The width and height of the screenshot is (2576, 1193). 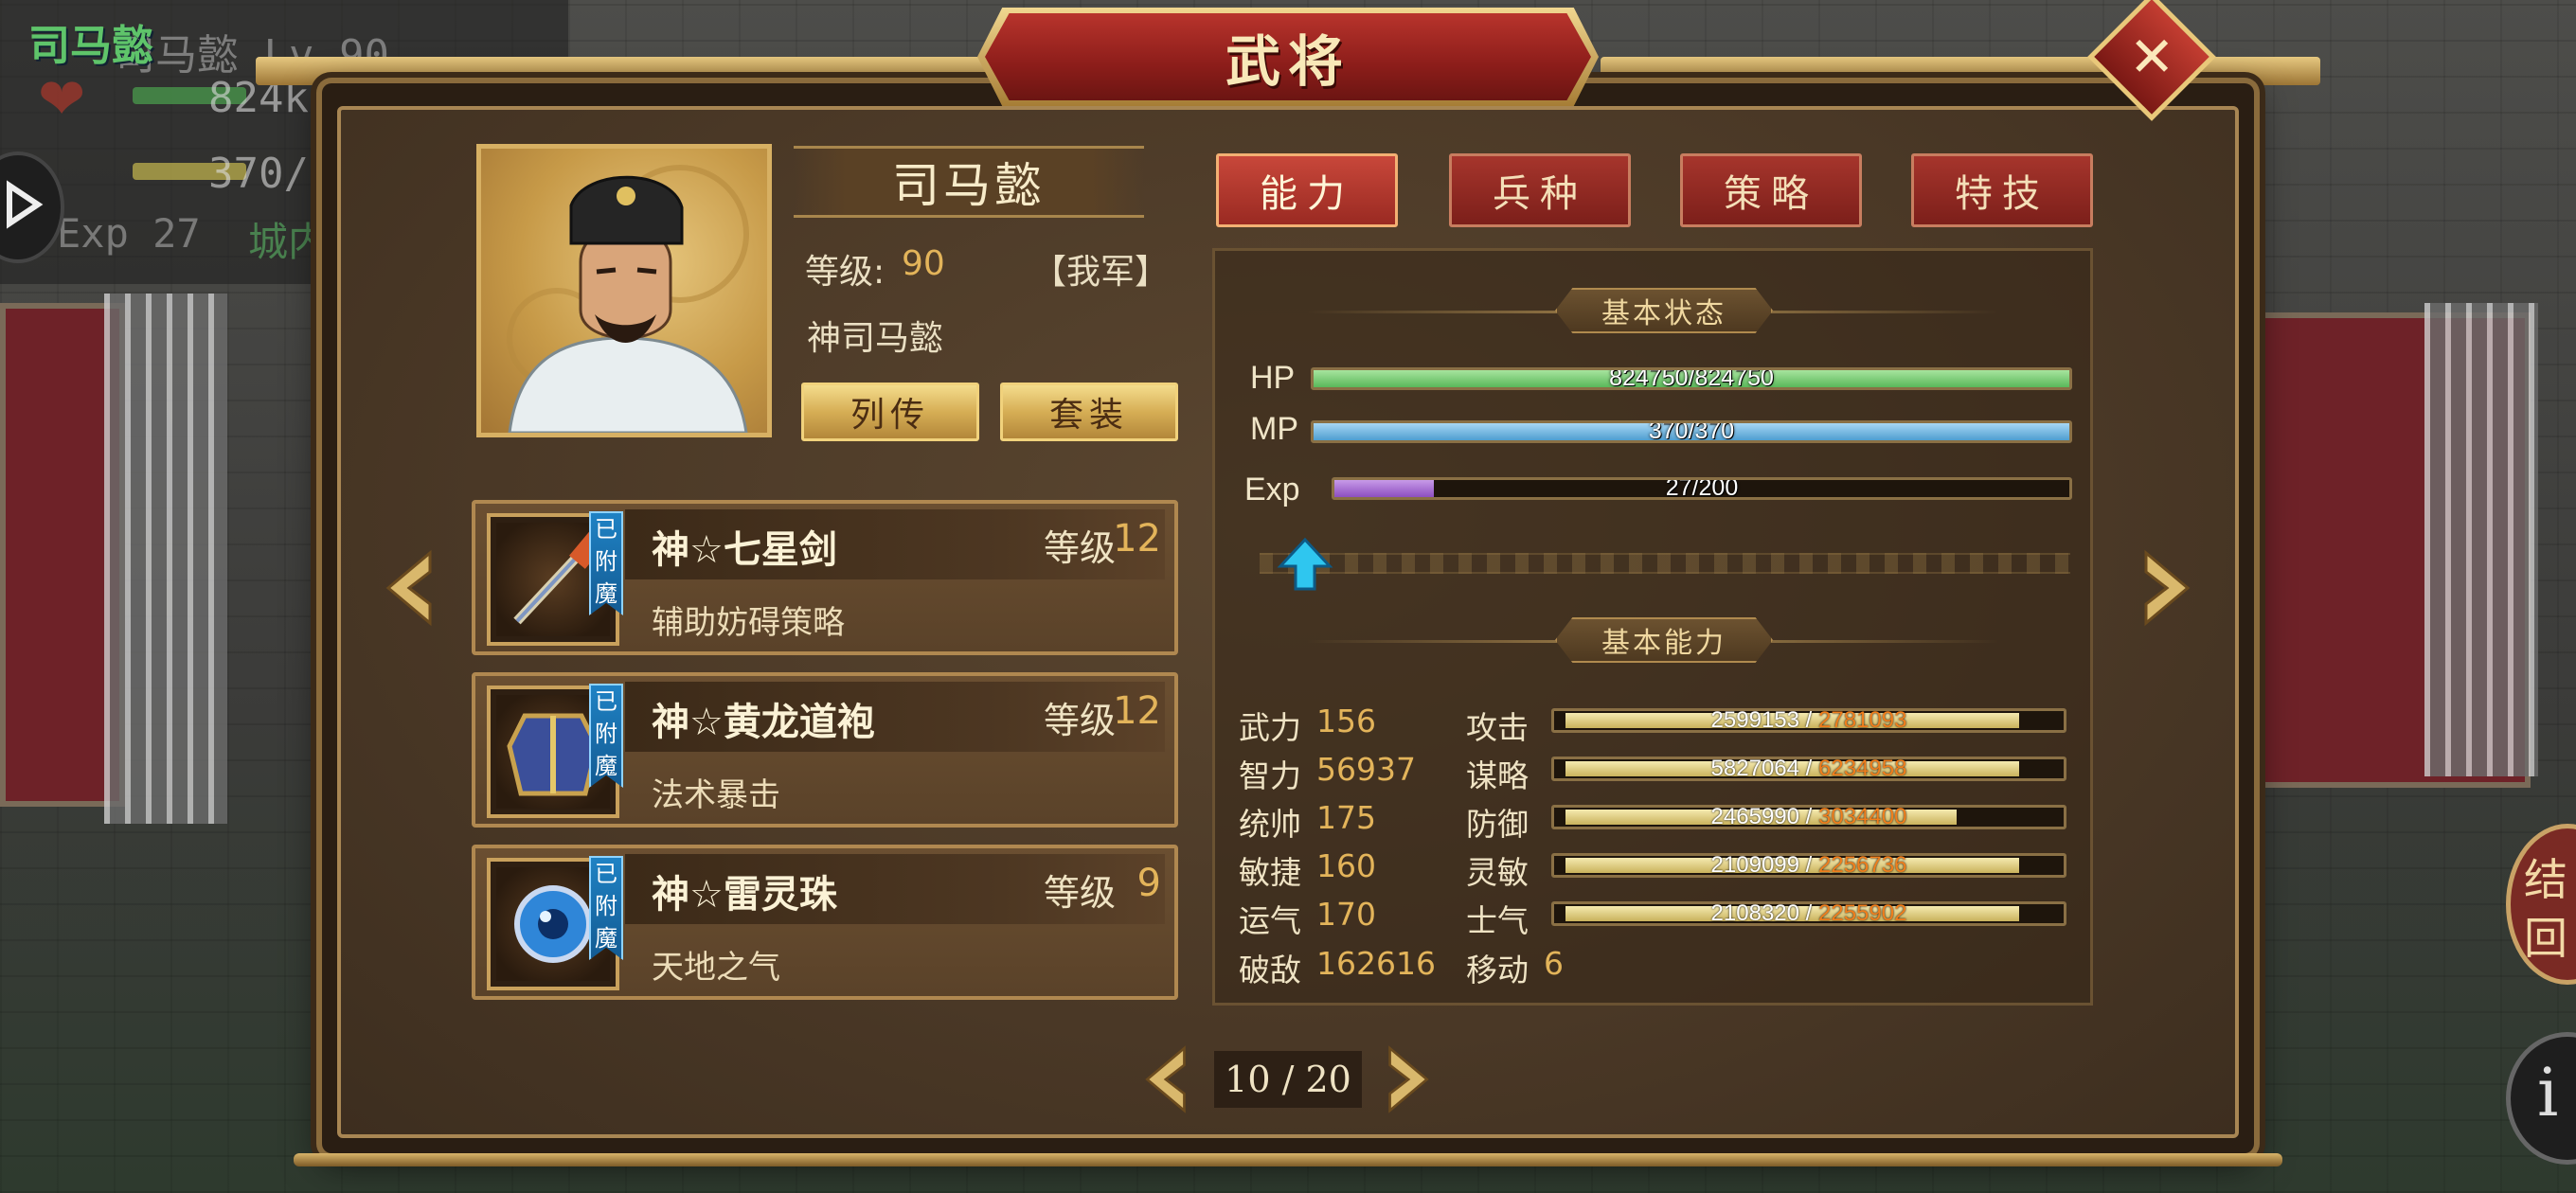 I want to click on page-next-arrow-icon, so click(x=1409, y=1079).